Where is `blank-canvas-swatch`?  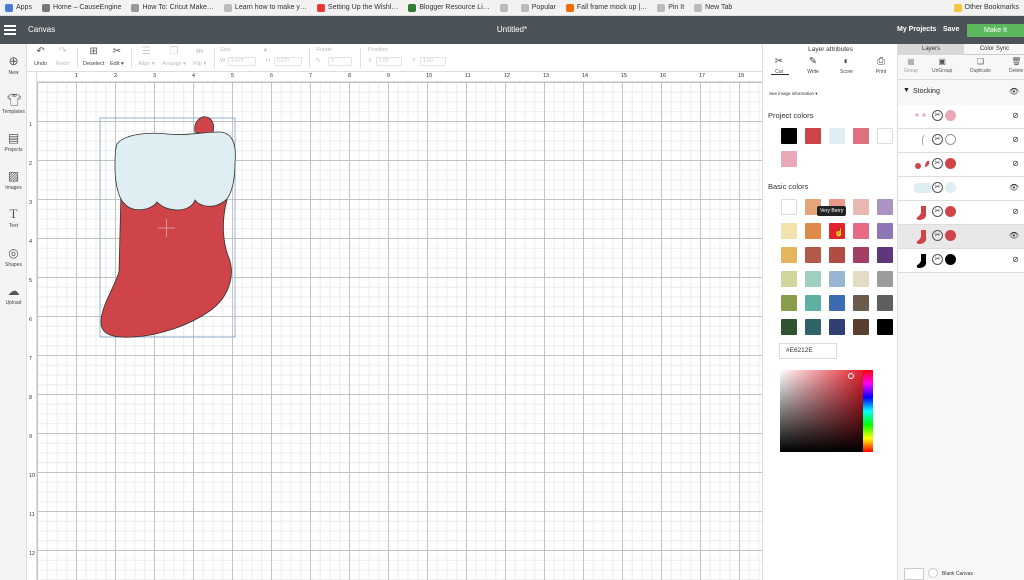
blank-canvas-swatch is located at coordinates (914, 574).